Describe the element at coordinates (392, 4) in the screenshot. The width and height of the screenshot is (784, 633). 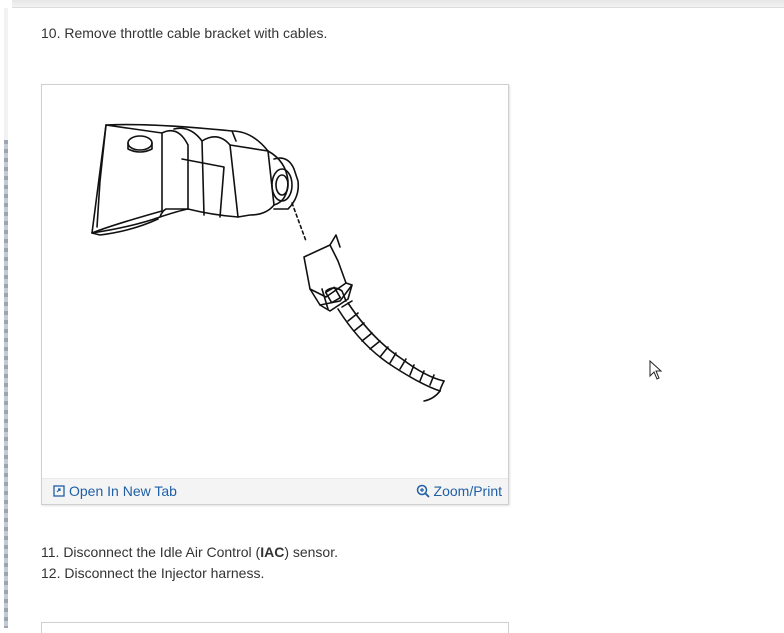
I see `top-toolbar-shadow` at that location.